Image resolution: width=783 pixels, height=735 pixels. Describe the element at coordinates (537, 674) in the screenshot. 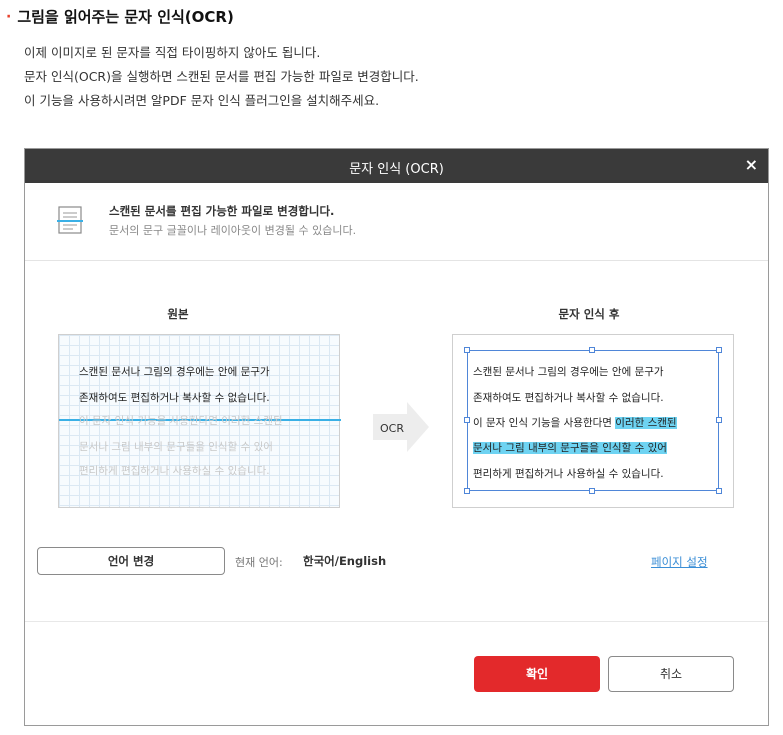

I see `ok-button: 확인` at that location.